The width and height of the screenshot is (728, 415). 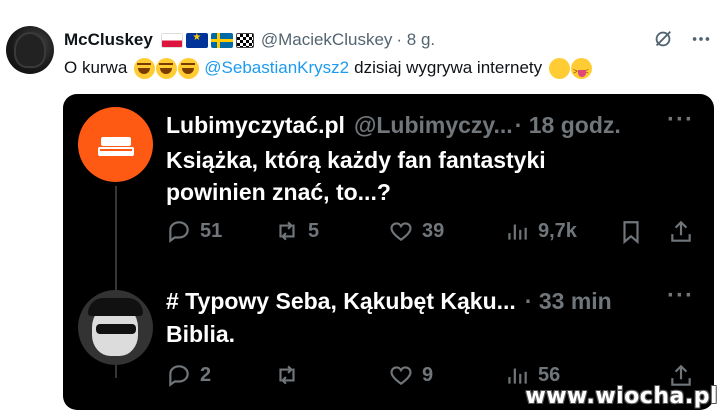 What do you see at coordinates (568, 300) in the screenshot?
I see `quoted-tweet-2-time: · 33 min` at bounding box center [568, 300].